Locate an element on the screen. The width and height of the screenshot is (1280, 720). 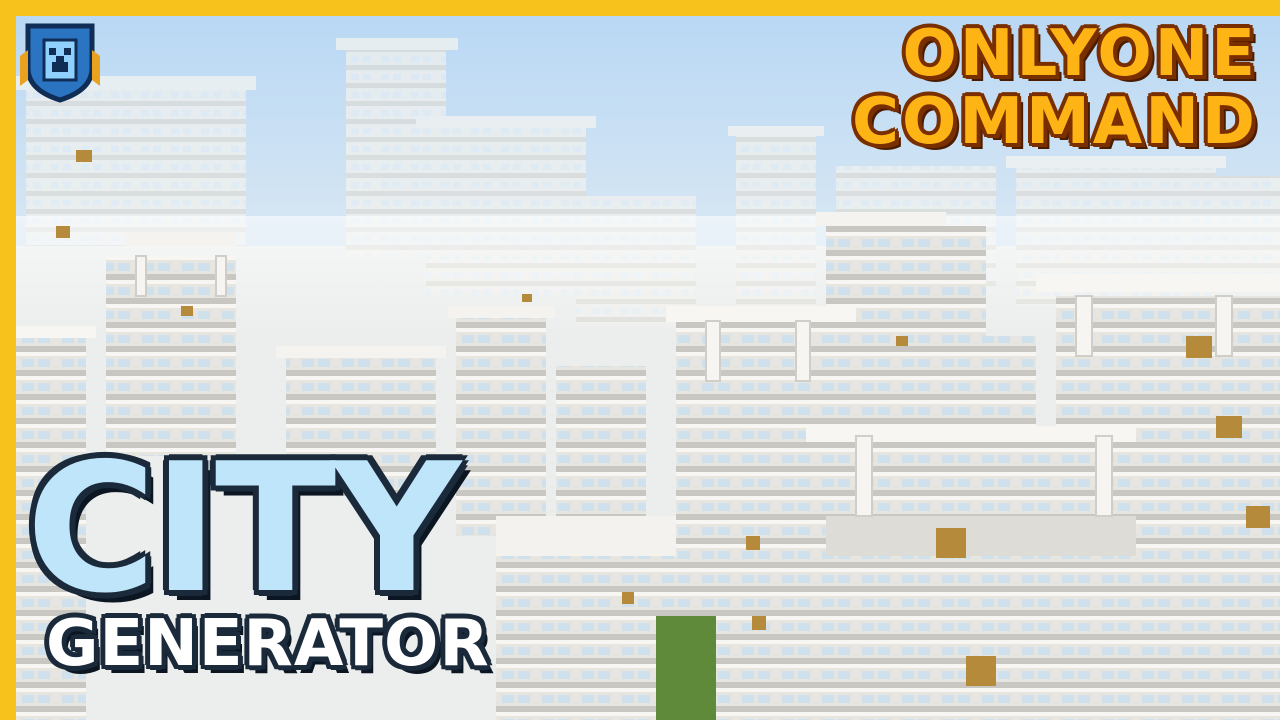
subtitle-generator: GENERATOR is located at coordinates (268, 644).